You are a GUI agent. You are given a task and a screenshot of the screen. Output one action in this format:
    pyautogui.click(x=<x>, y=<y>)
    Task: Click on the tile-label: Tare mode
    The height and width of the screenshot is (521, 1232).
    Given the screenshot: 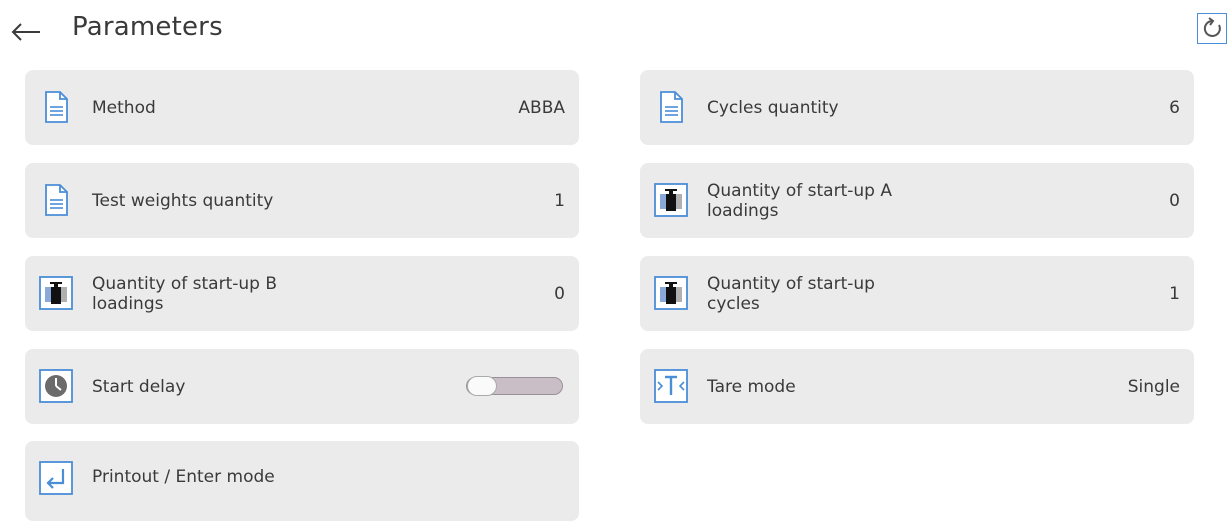 What is the action you would take?
    pyautogui.click(x=751, y=386)
    